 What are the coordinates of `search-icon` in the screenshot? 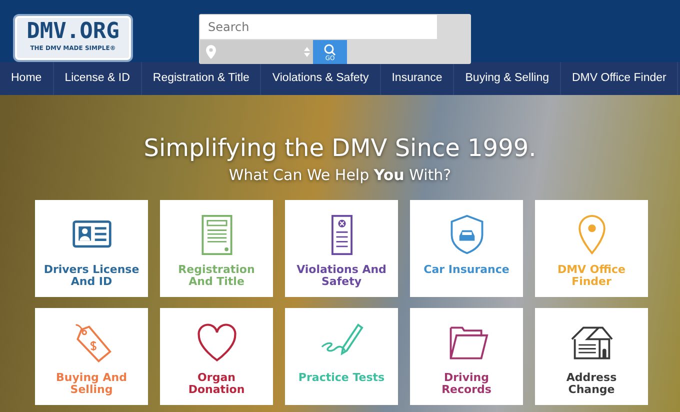 It's located at (330, 50).